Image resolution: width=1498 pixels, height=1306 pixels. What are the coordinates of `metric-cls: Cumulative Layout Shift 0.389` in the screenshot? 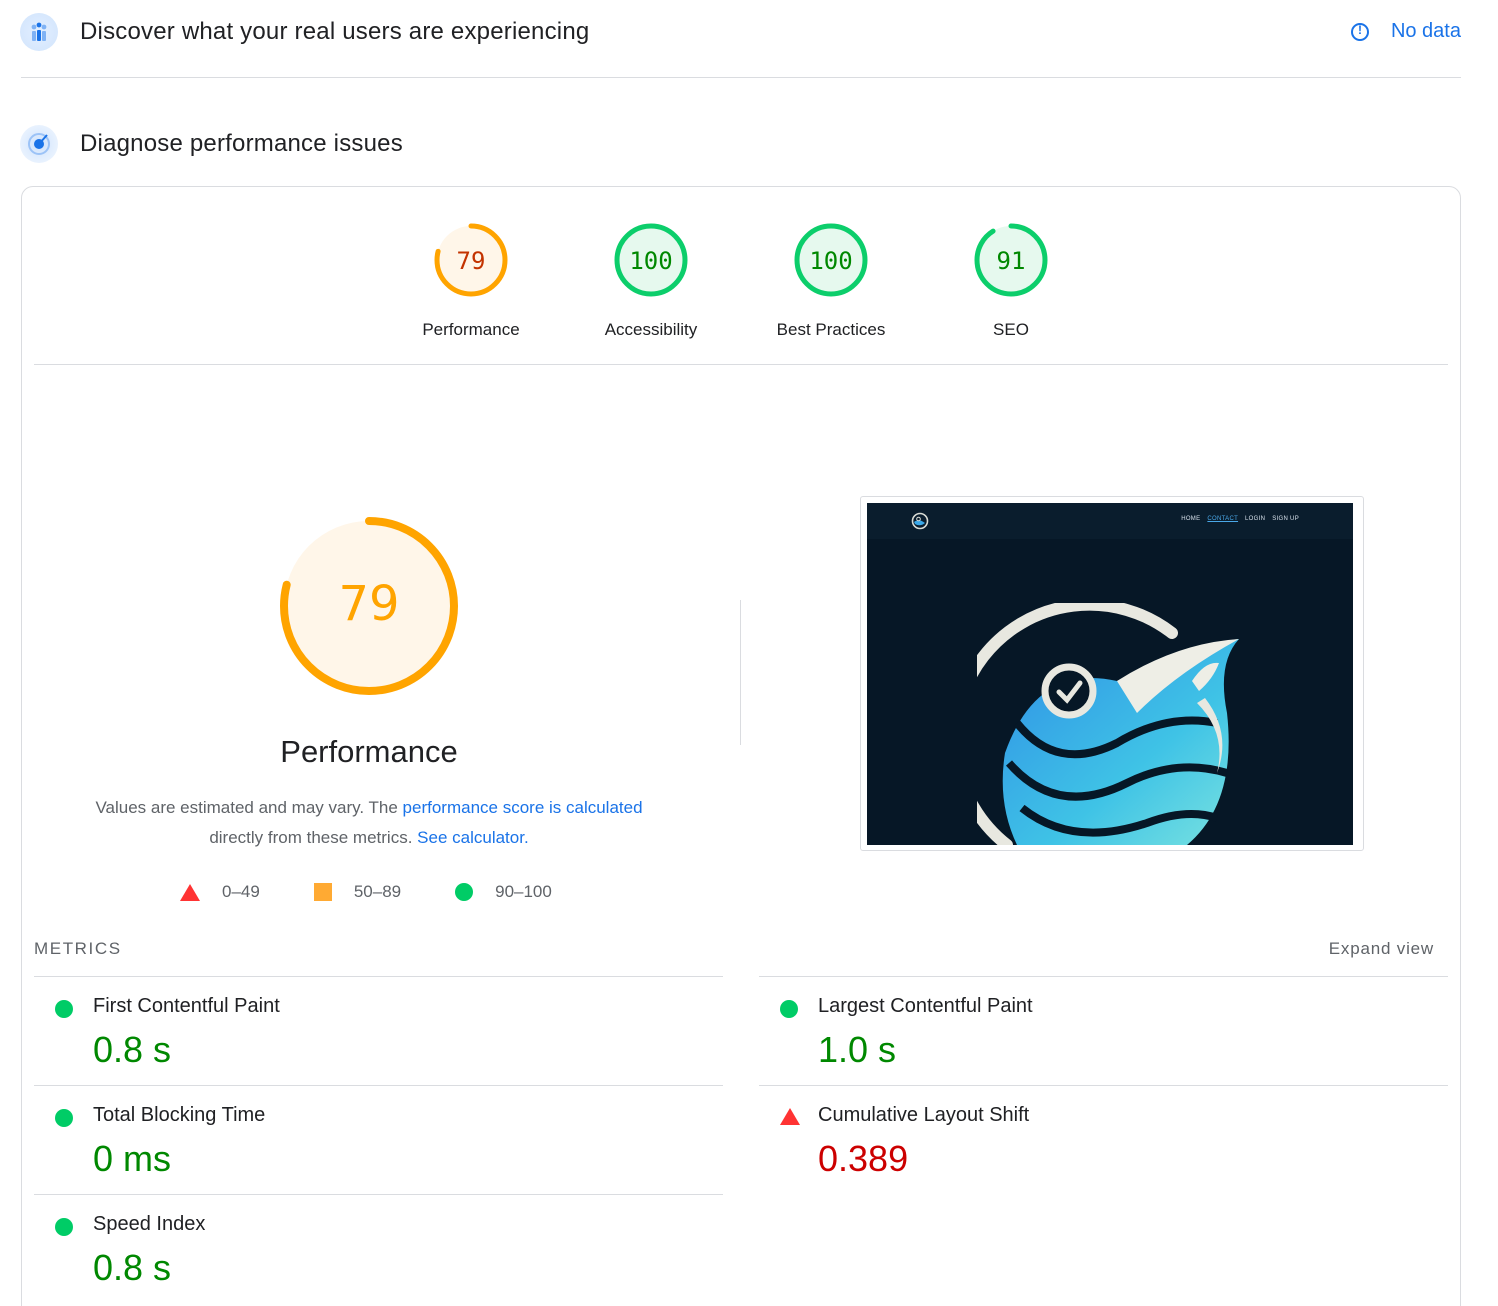 It's located at (1103, 1139).